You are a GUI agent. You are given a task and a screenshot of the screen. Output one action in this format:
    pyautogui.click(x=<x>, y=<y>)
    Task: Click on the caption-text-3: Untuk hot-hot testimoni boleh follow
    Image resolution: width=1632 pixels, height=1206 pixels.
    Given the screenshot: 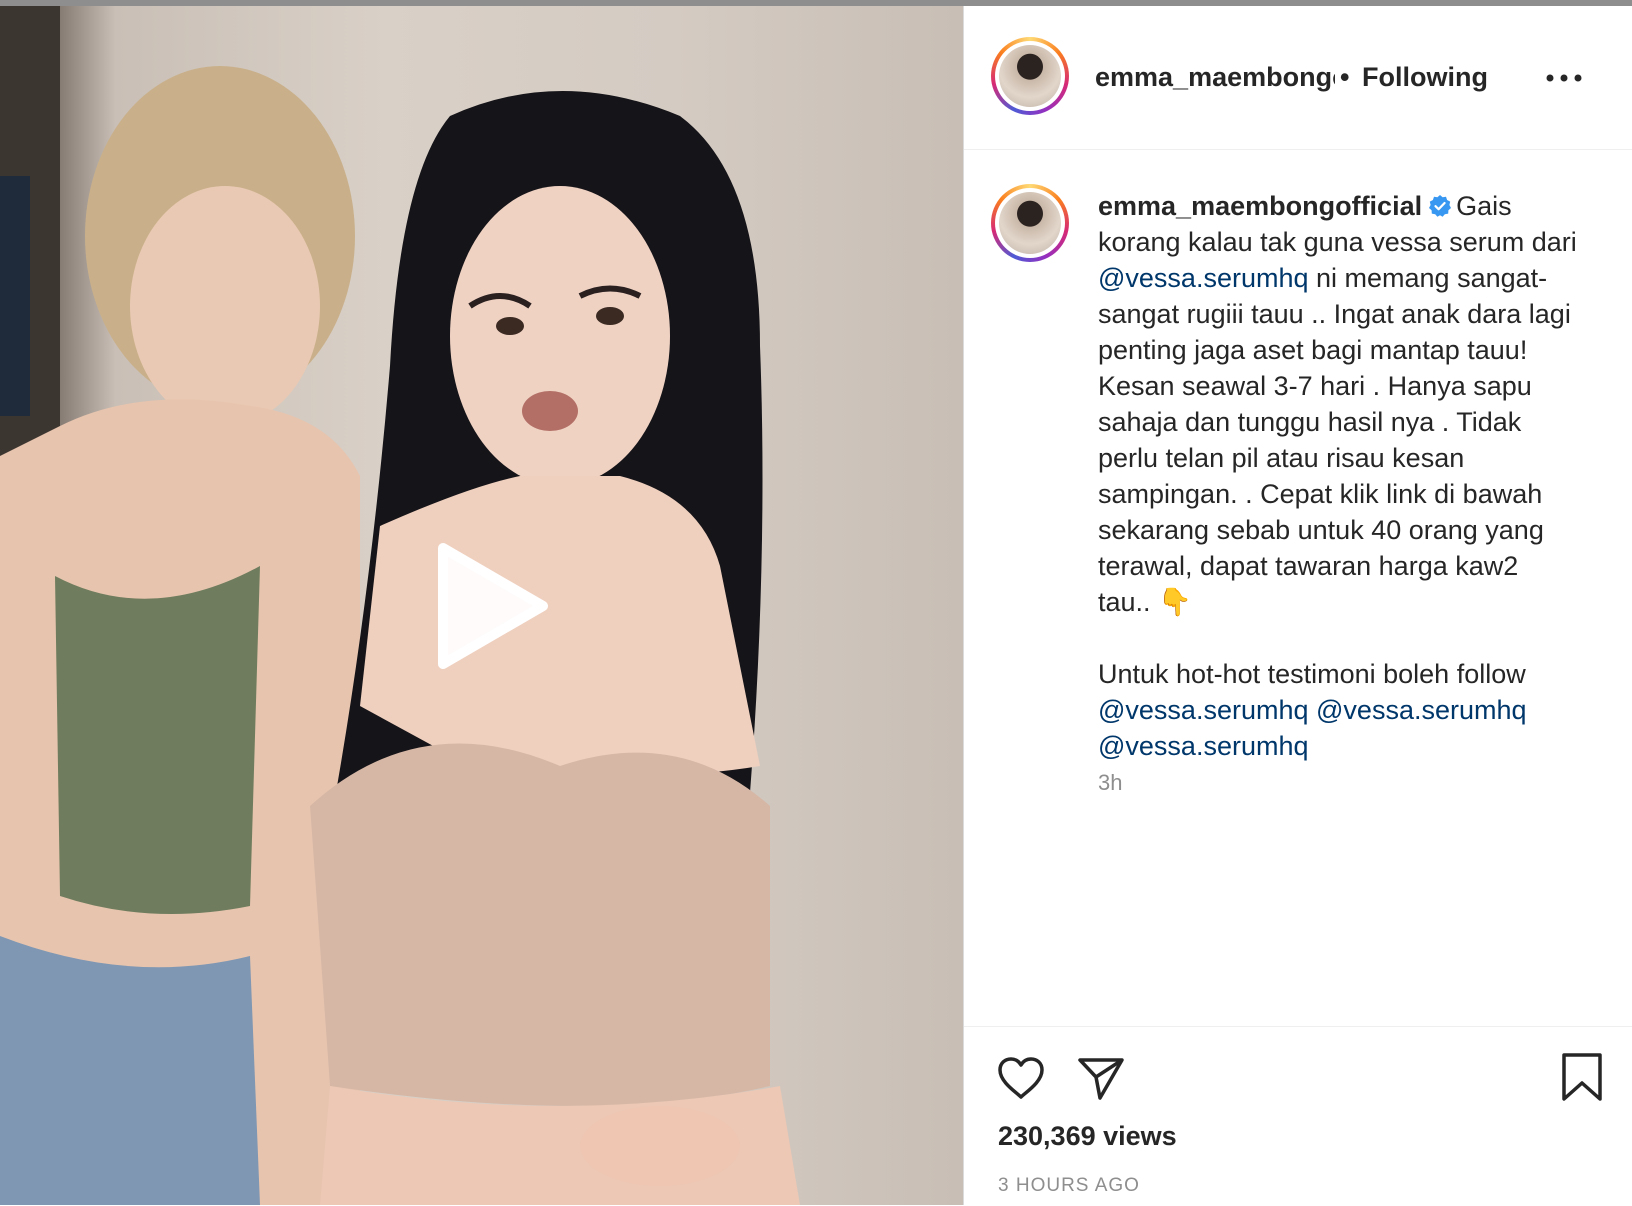 What is the action you would take?
    pyautogui.click(x=1312, y=674)
    